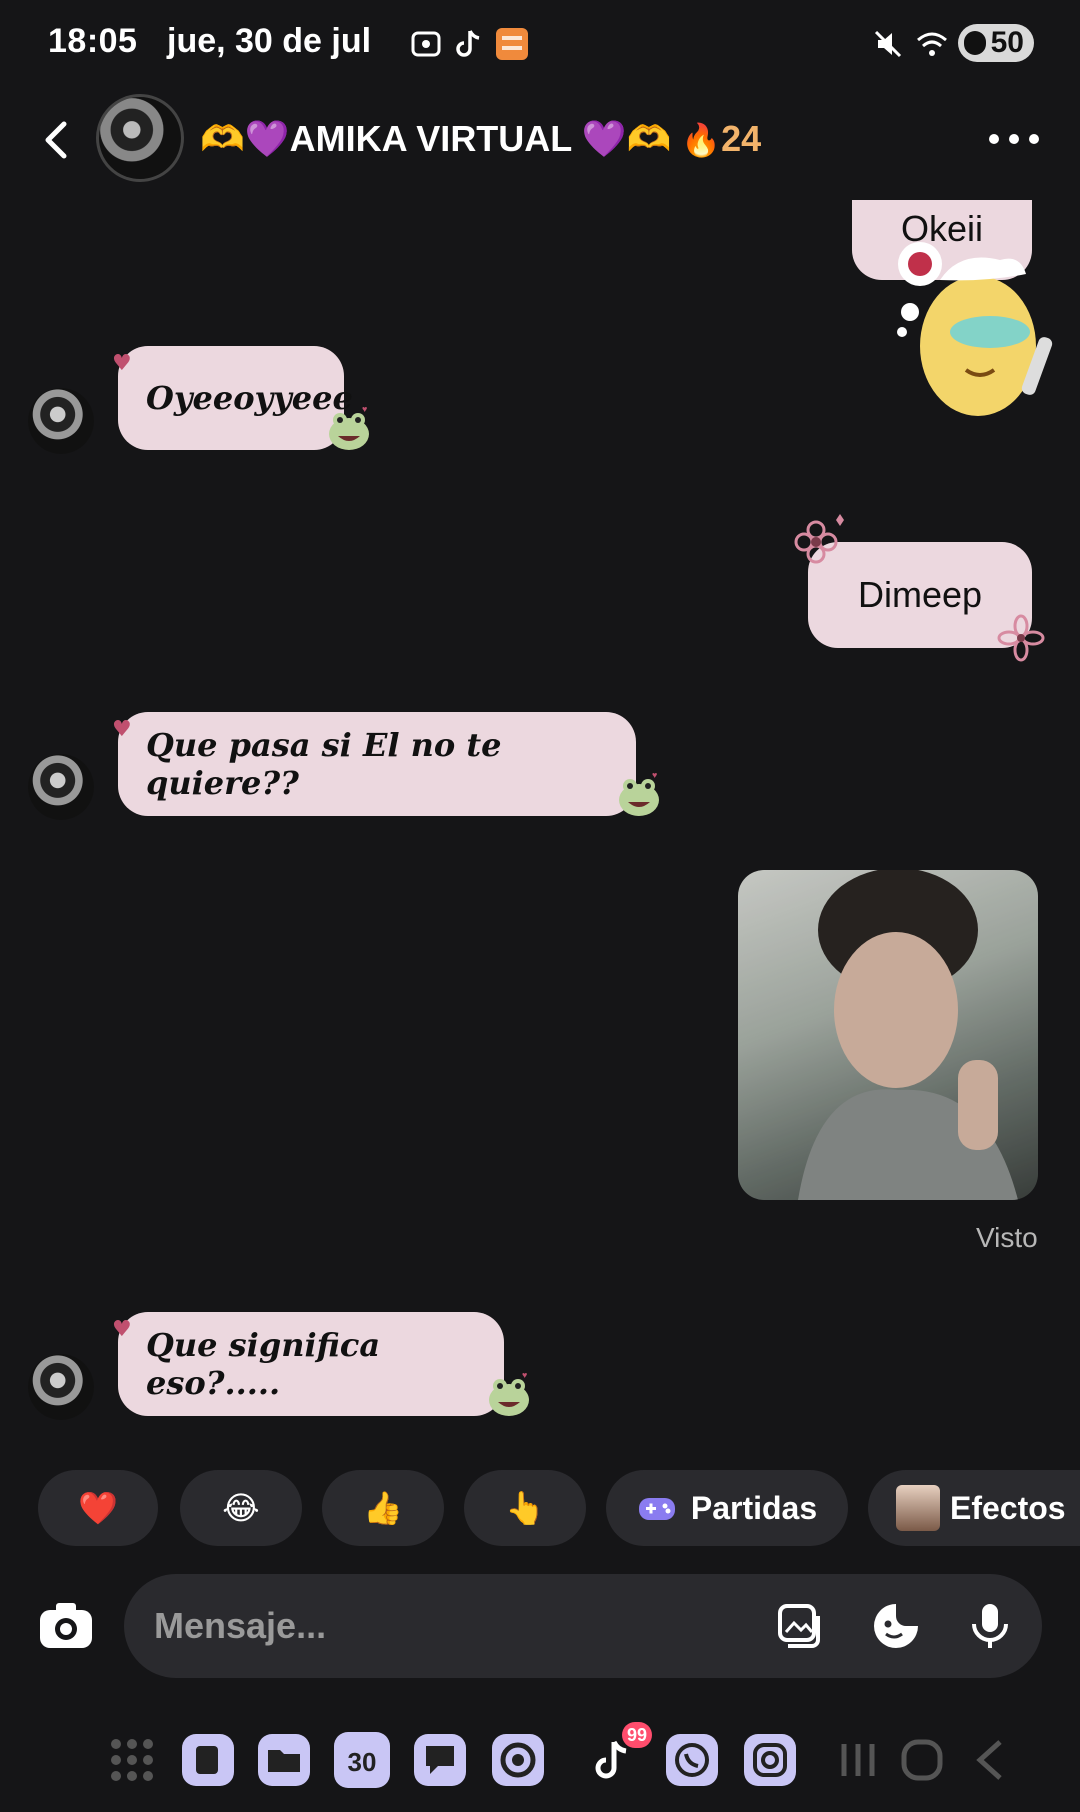 The width and height of the screenshot is (1080, 1812). What do you see at coordinates (701, 140) in the screenshot?
I see `fire-icon: 🔥` at bounding box center [701, 140].